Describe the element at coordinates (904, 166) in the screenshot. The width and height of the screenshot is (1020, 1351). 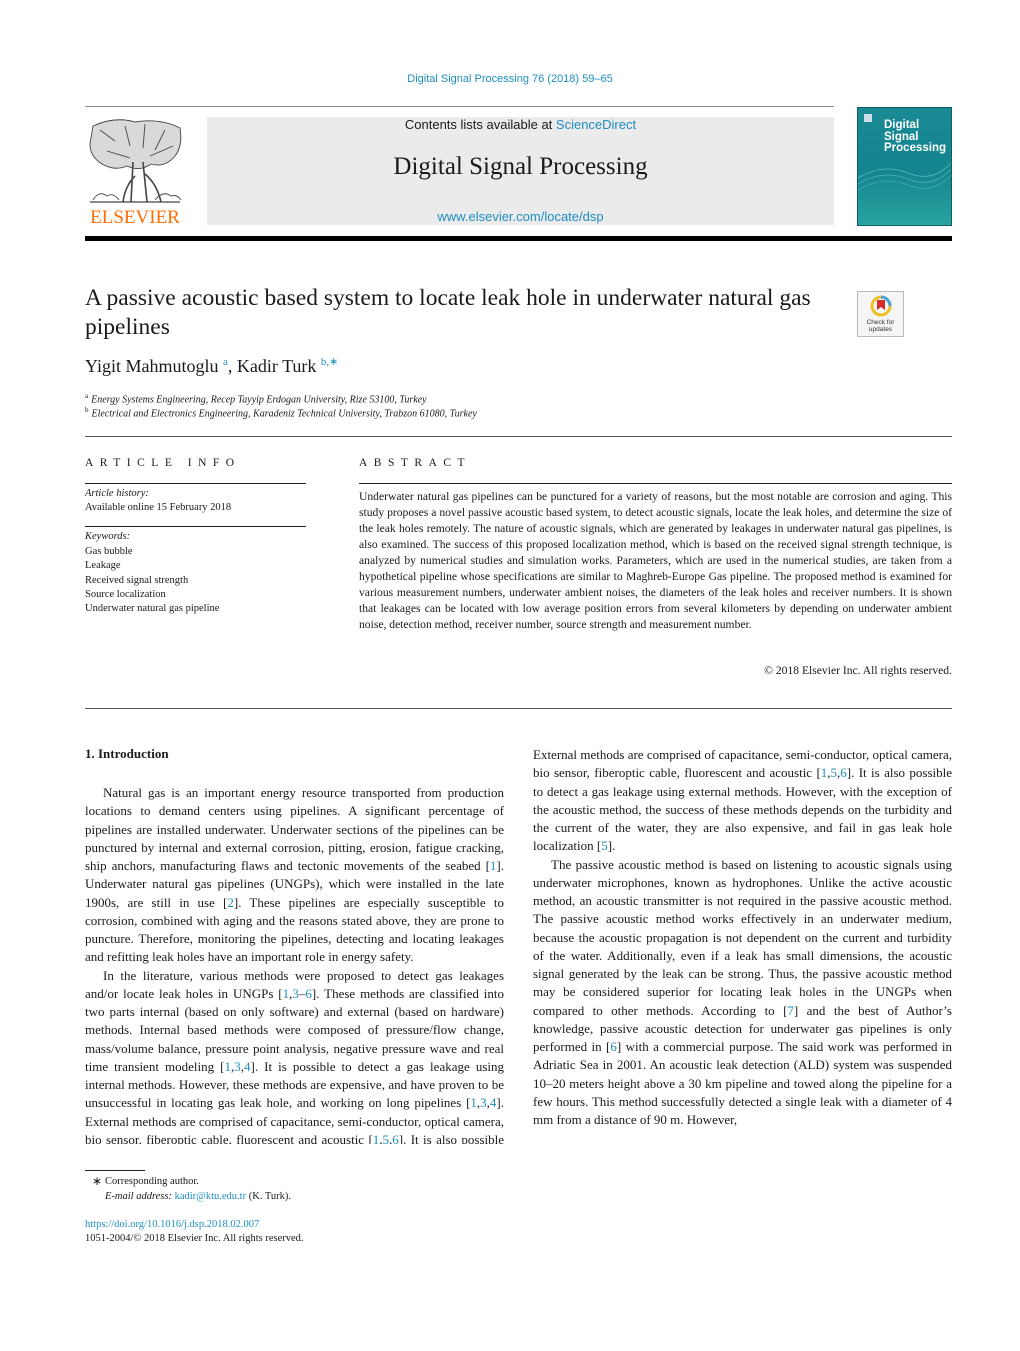
I see `journal-cover-image: Digital Signal Processing` at that location.